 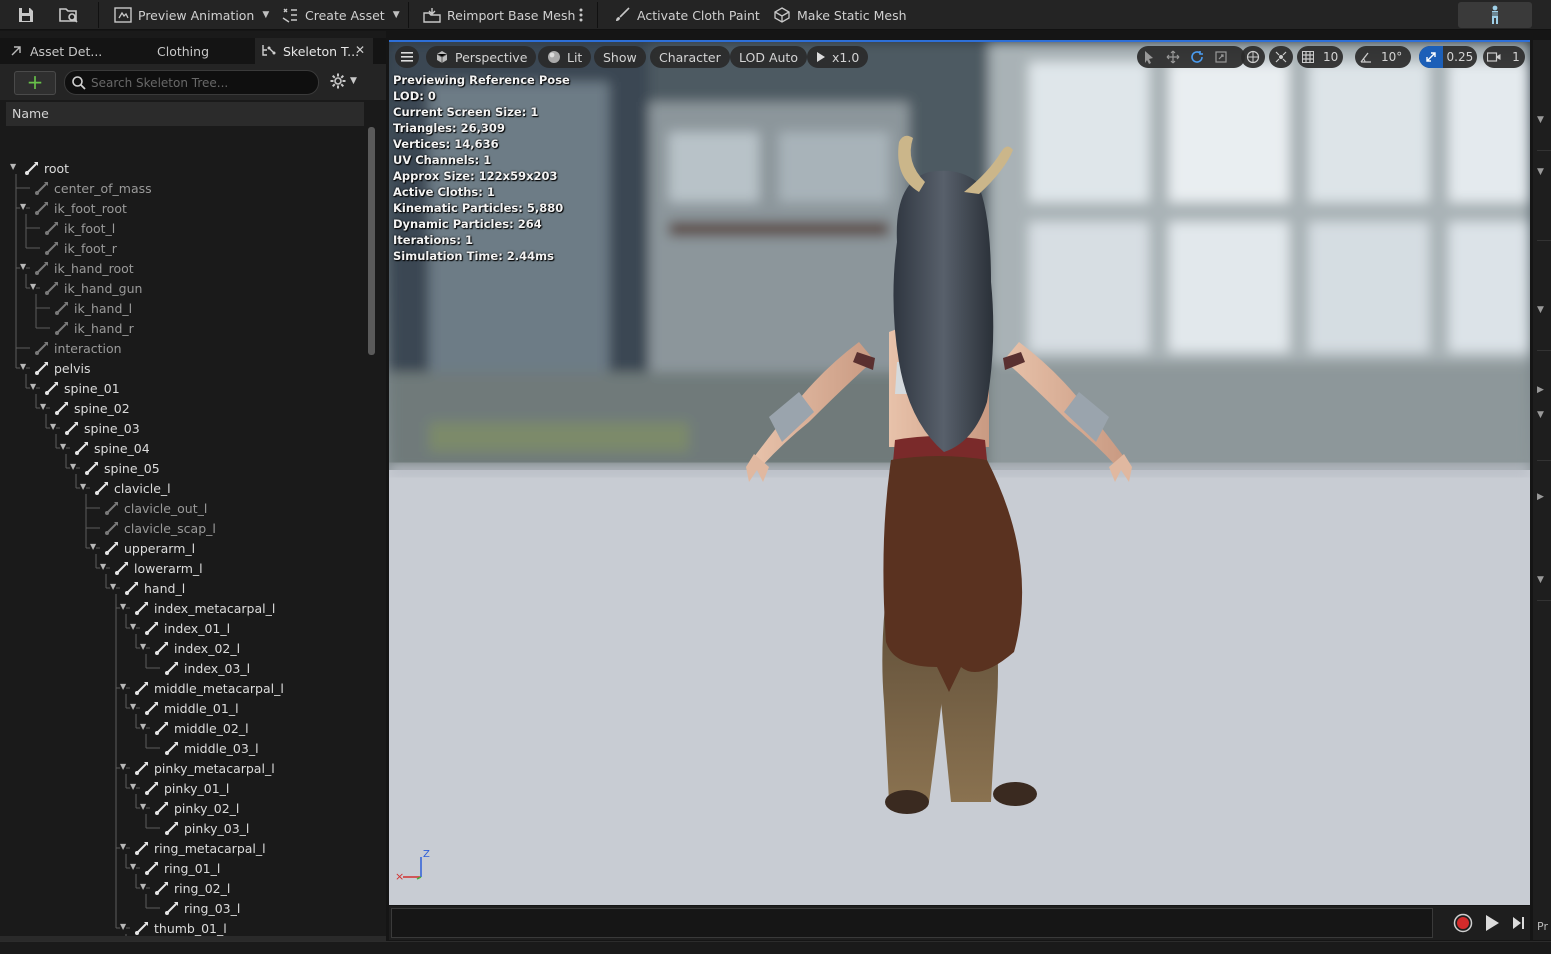 What do you see at coordinates (314, 51) in the screenshot?
I see `tab-skeleton-tree: Skeleton T... ✕` at bounding box center [314, 51].